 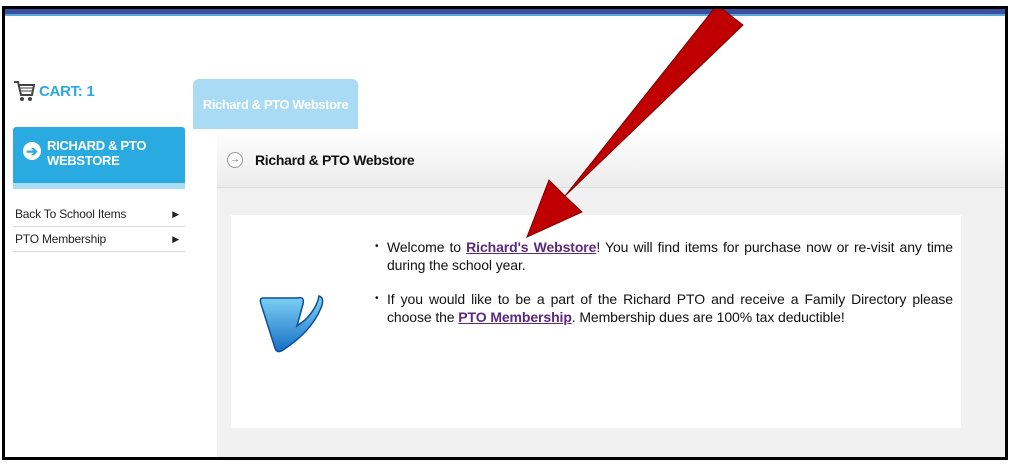 I want to click on breadcrumb-label: Richard & PTO Webstore, so click(x=335, y=160).